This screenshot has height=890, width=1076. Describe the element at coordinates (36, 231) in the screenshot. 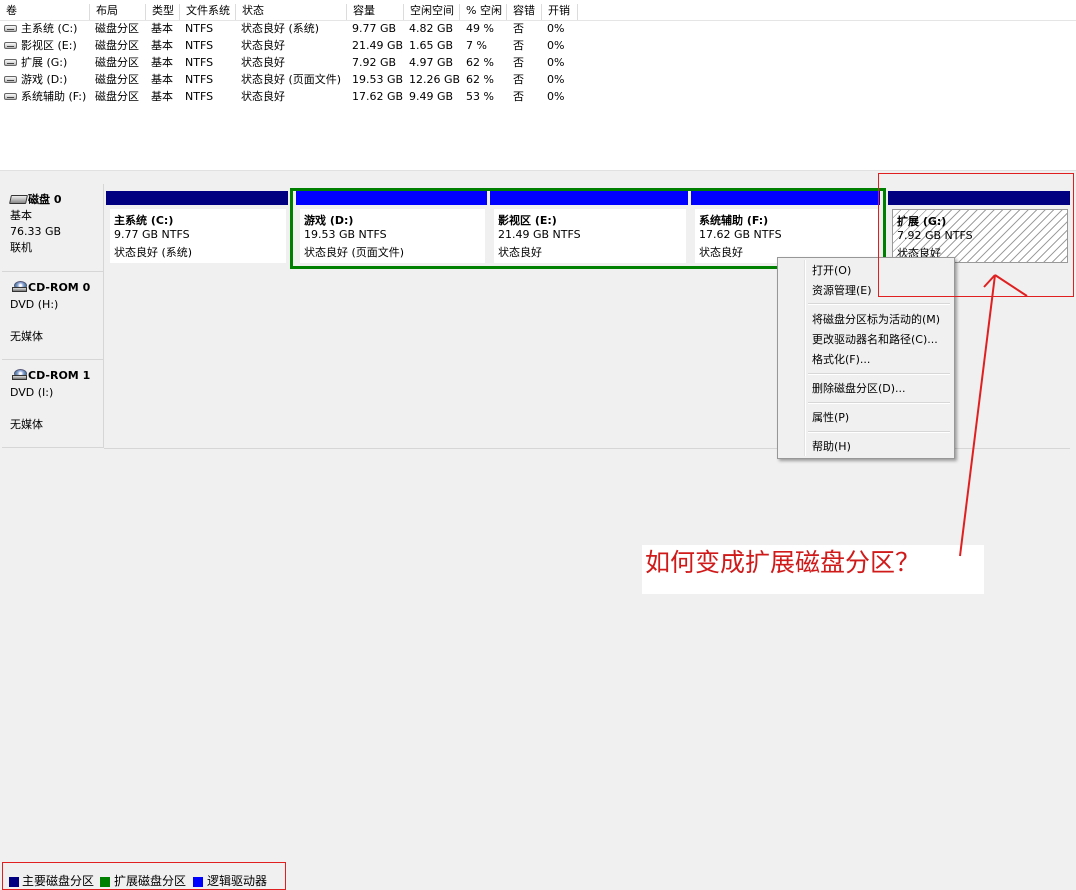

I see `disk-size: 76.33 GB` at that location.